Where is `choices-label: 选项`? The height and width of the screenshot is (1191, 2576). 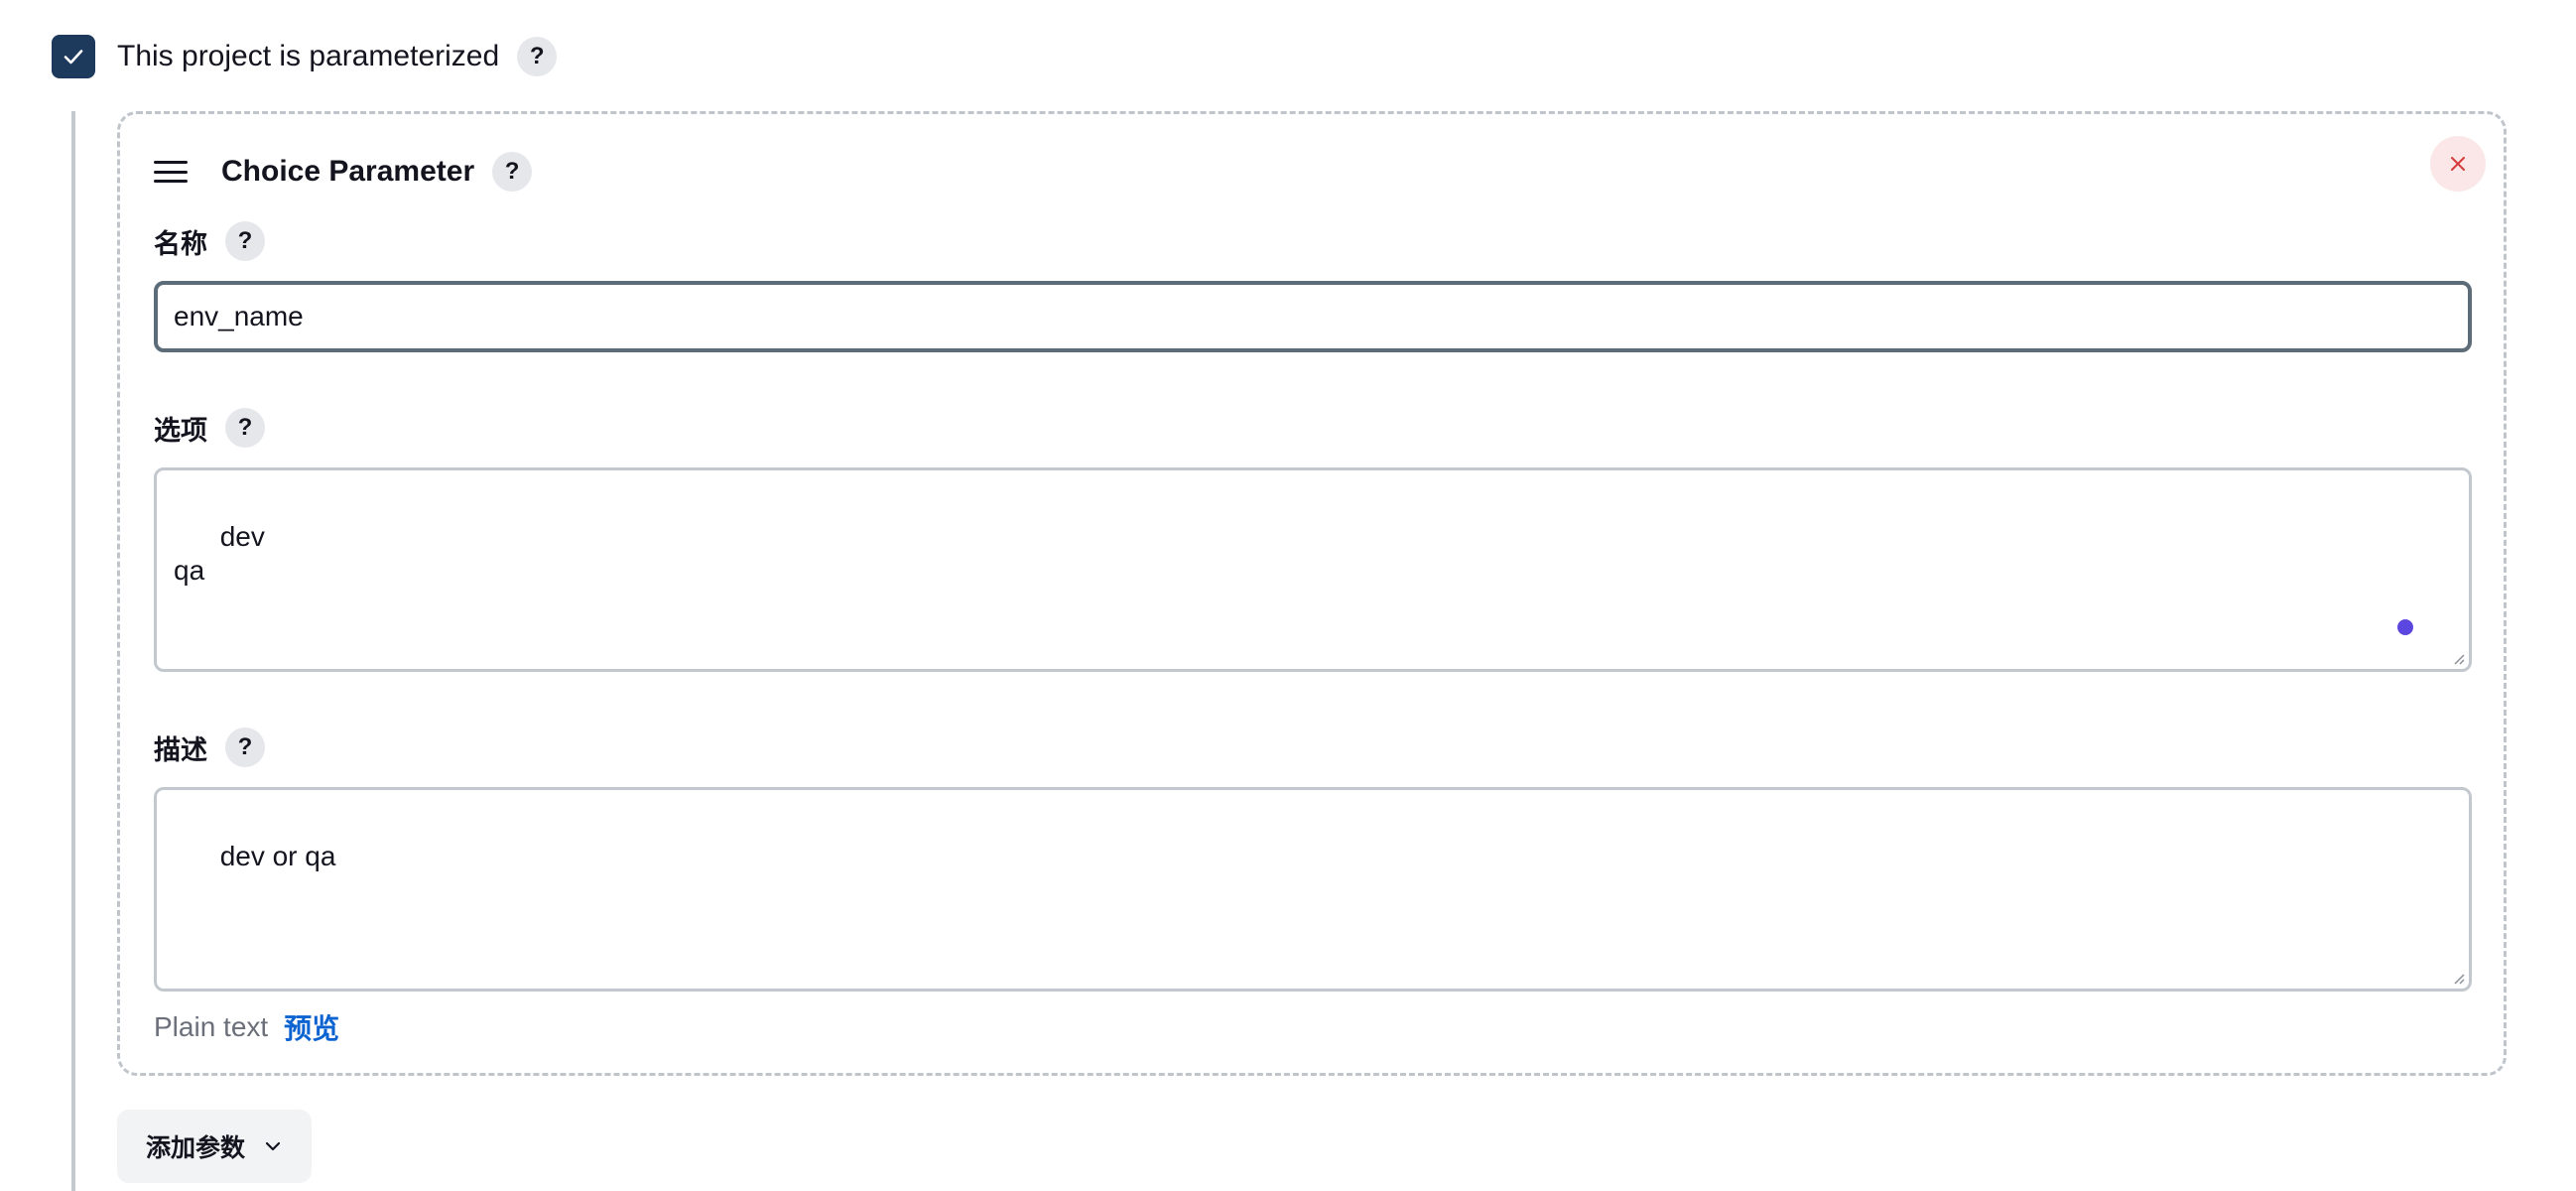
choices-label: 选项 is located at coordinates (181, 431).